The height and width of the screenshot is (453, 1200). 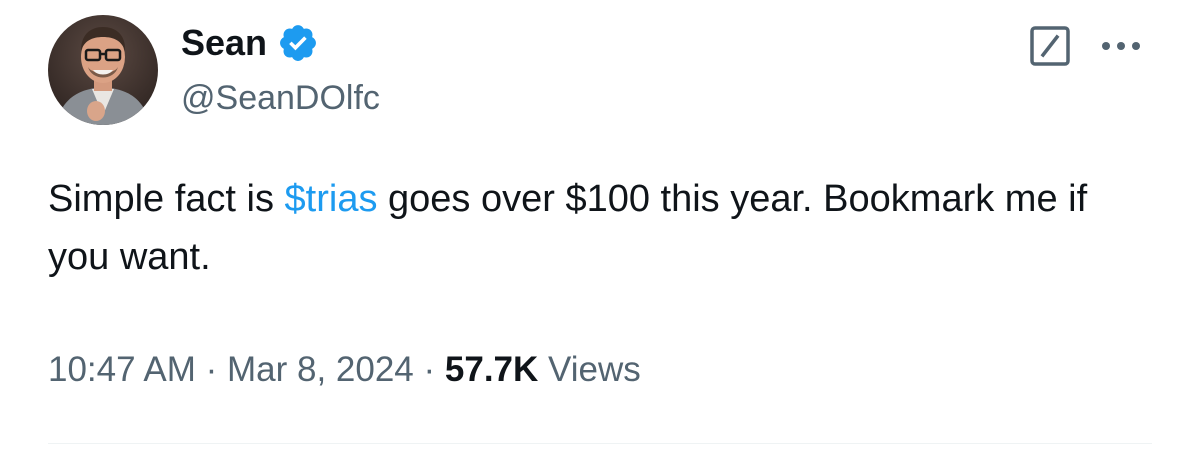 What do you see at coordinates (600, 443) in the screenshot?
I see `divider` at bounding box center [600, 443].